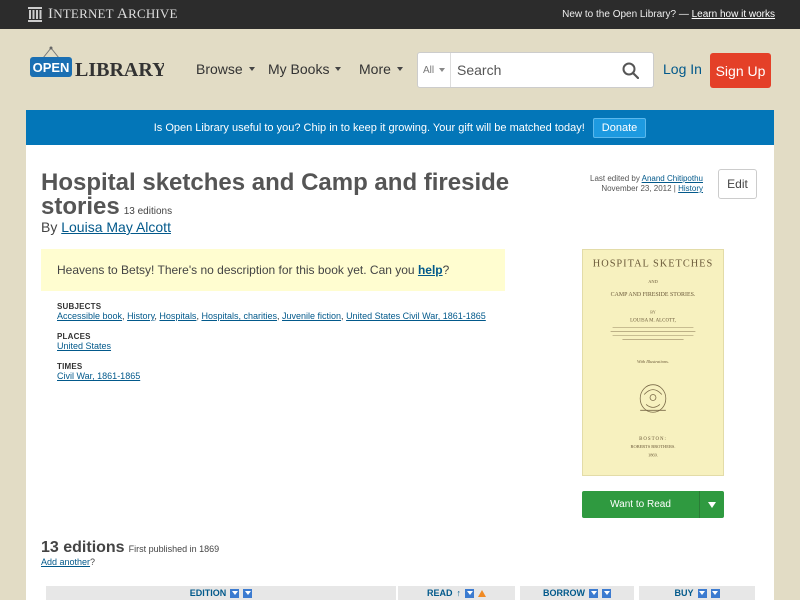 The image size is (800, 600). I want to click on subject-link: History, so click(140, 316).